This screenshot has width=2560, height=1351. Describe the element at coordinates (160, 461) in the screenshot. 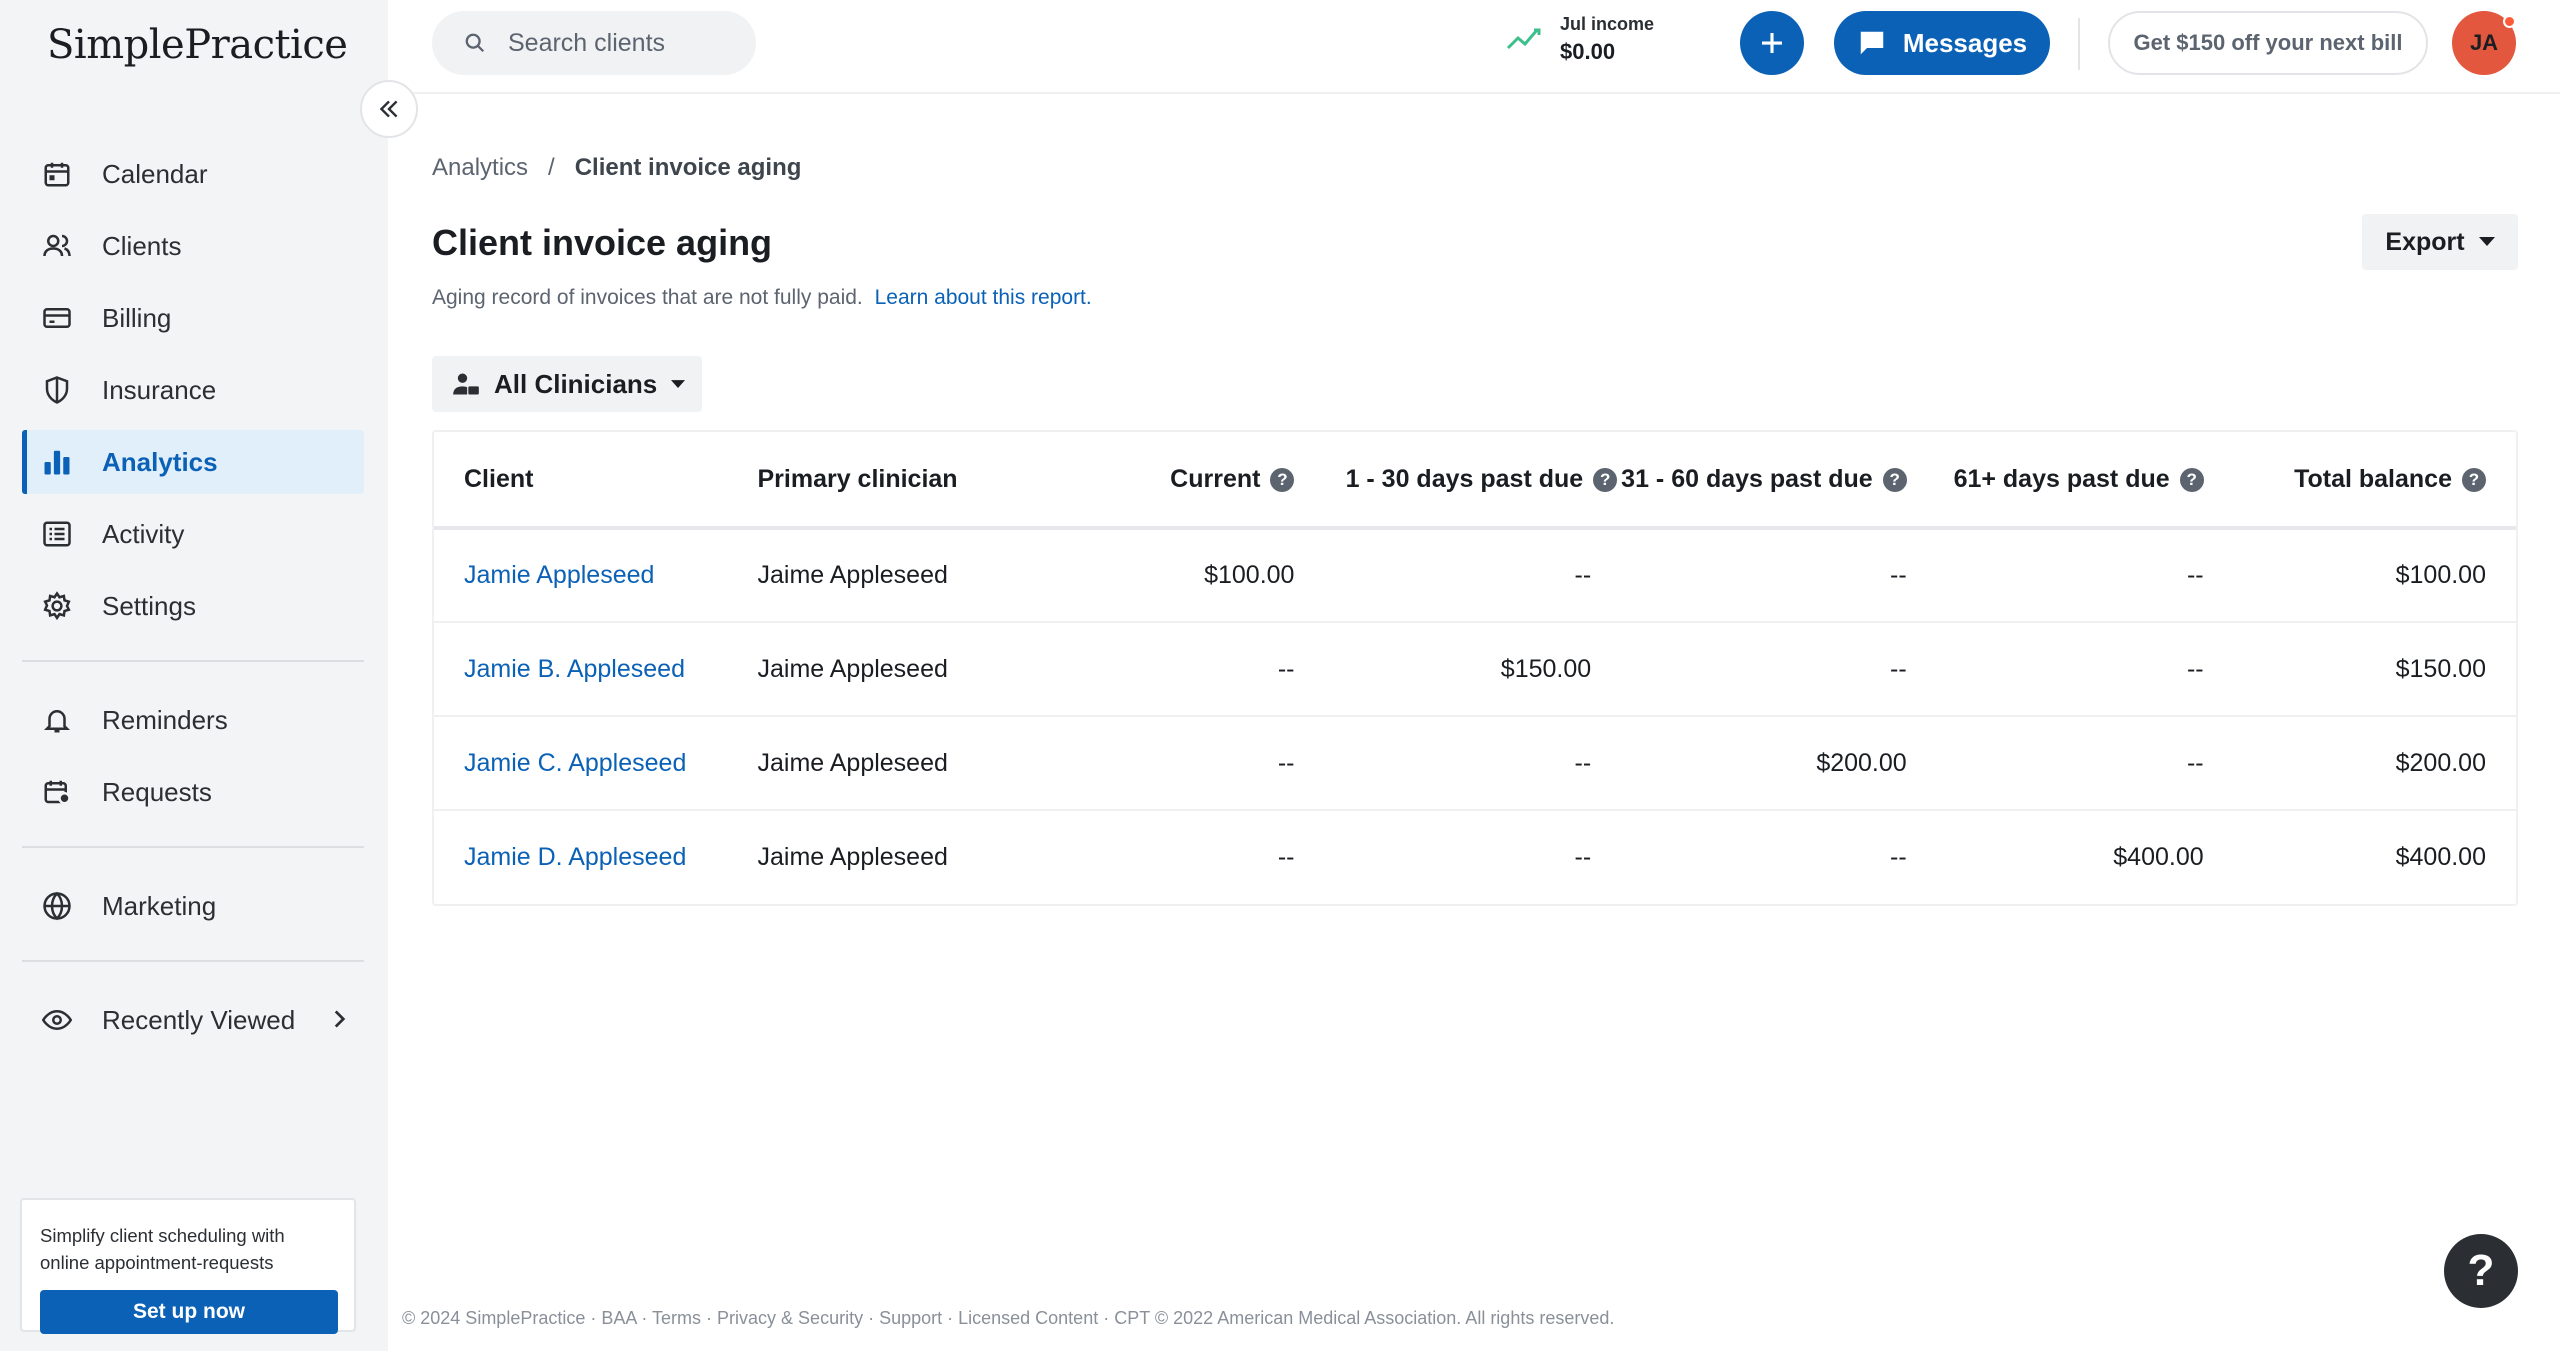

I see `sidebar-item-label: Analytics` at that location.